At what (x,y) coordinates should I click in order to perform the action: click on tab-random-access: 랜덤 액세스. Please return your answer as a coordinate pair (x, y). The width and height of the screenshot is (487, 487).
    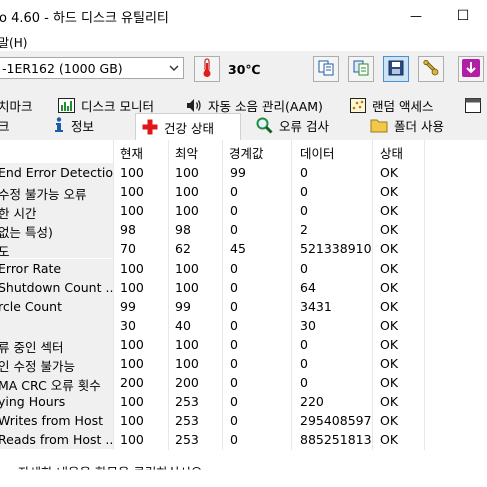
    Looking at the image, I should click on (391, 105).